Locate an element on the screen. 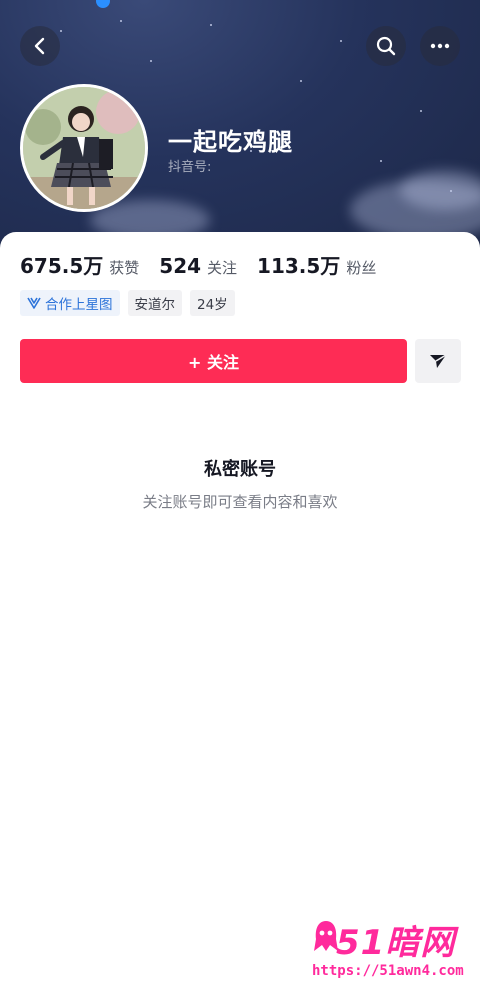 The image size is (480, 999). stat-followers-label: 粉丝 is located at coordinates (361, 268).